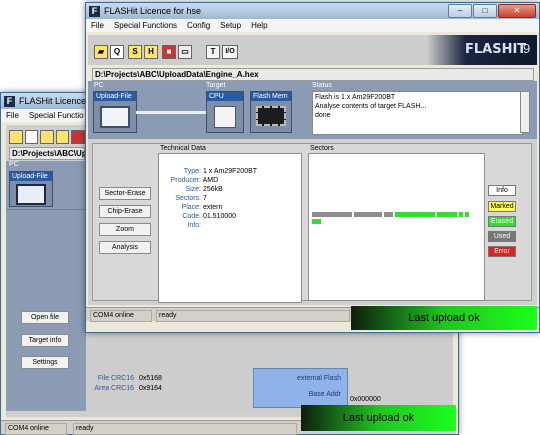  Describe the element at coordinates (271, 116) in the screenshot. I see `chip-icon` at that location.